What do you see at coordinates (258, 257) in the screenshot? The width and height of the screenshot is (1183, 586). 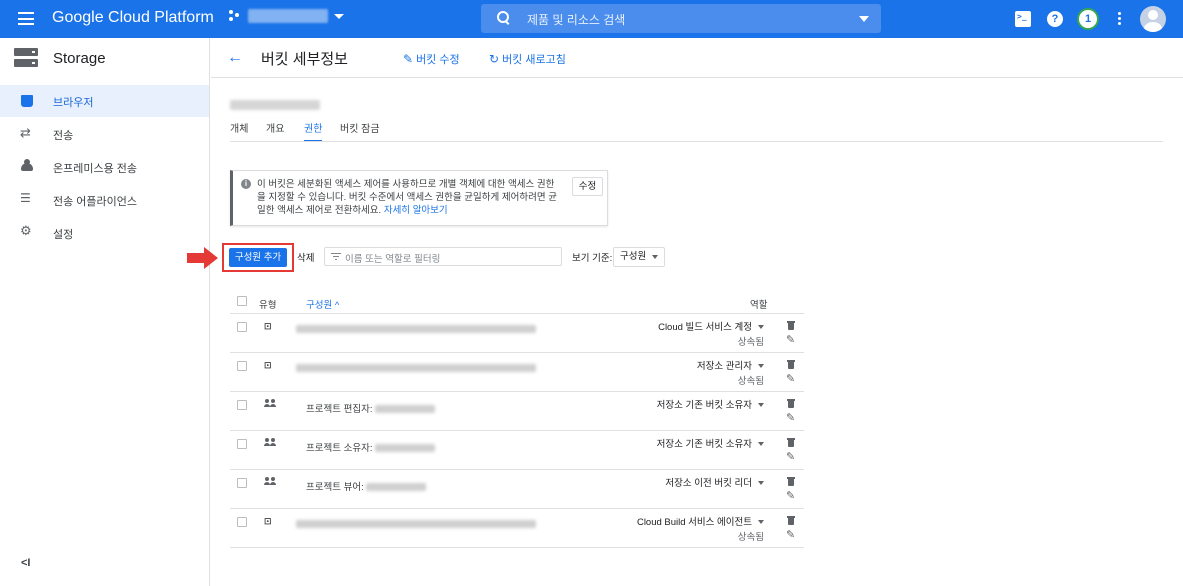 I see `add-member-button: 구성원 추가` at bounding box center [258, 257].